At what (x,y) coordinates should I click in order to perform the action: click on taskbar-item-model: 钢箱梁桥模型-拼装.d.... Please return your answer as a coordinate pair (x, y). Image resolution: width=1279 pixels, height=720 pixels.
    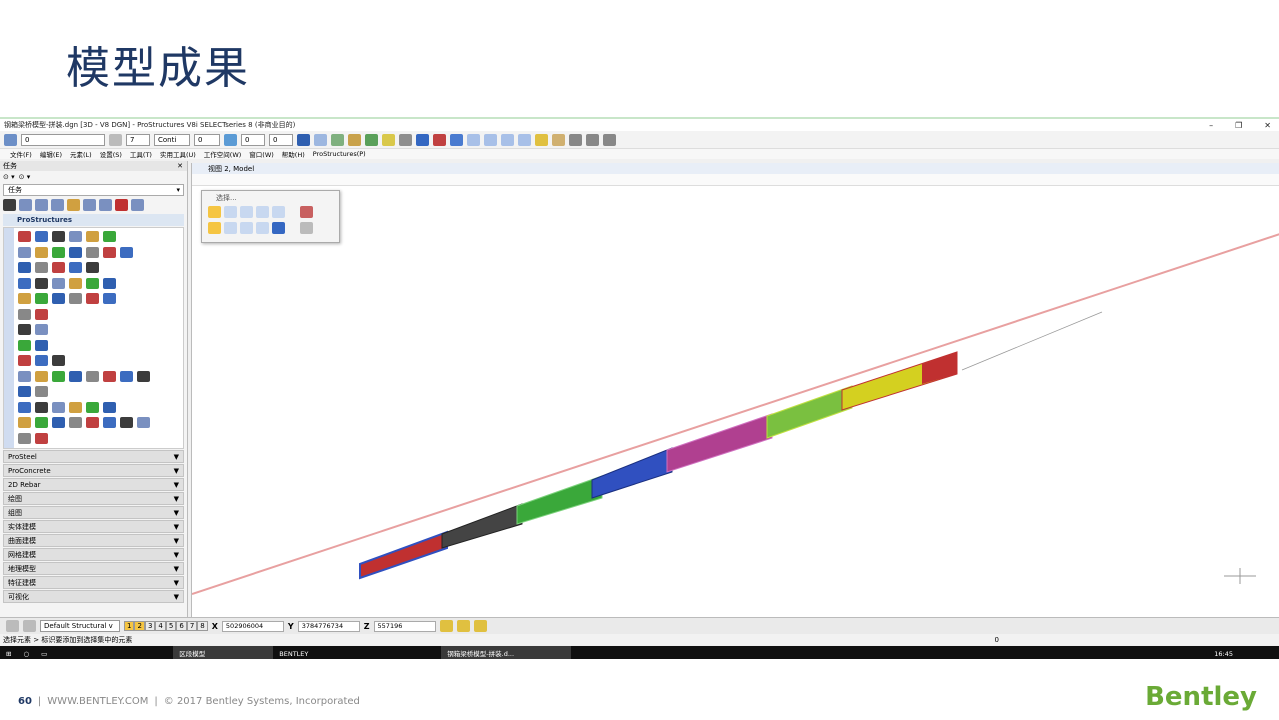
    Looking at the image, I should click on (506, 652).